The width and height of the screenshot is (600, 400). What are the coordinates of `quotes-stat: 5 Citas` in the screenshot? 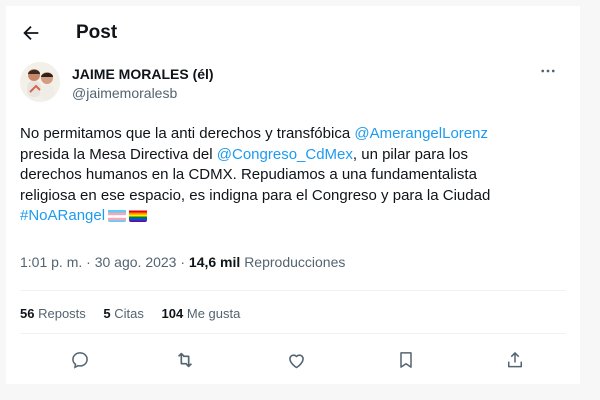 It's located at (123, 313).